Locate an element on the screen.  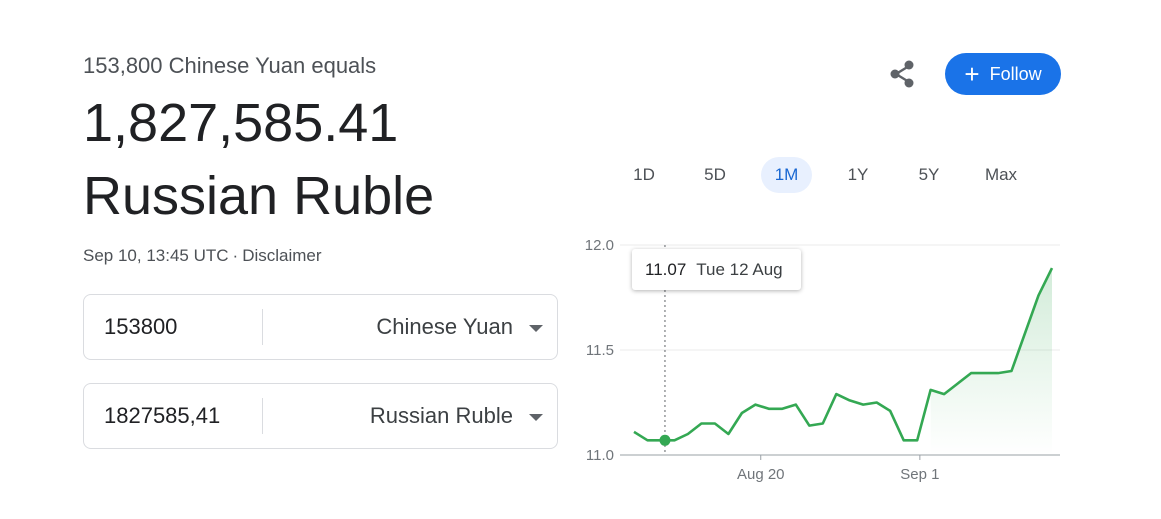
y-tick-label: 11.0 is located at coordinates (600, 455).